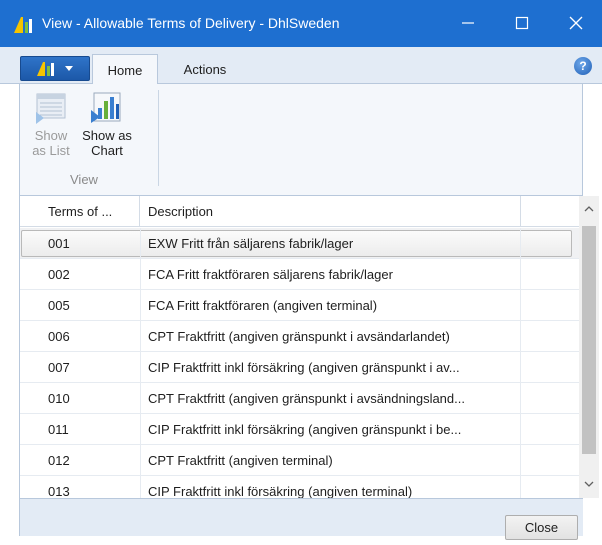 The height and width of the screenshot is (545, 602). Describe the element at coordinates (51, 127) in the screenshot. I see `show-as-list-button: Show as List` at that location.